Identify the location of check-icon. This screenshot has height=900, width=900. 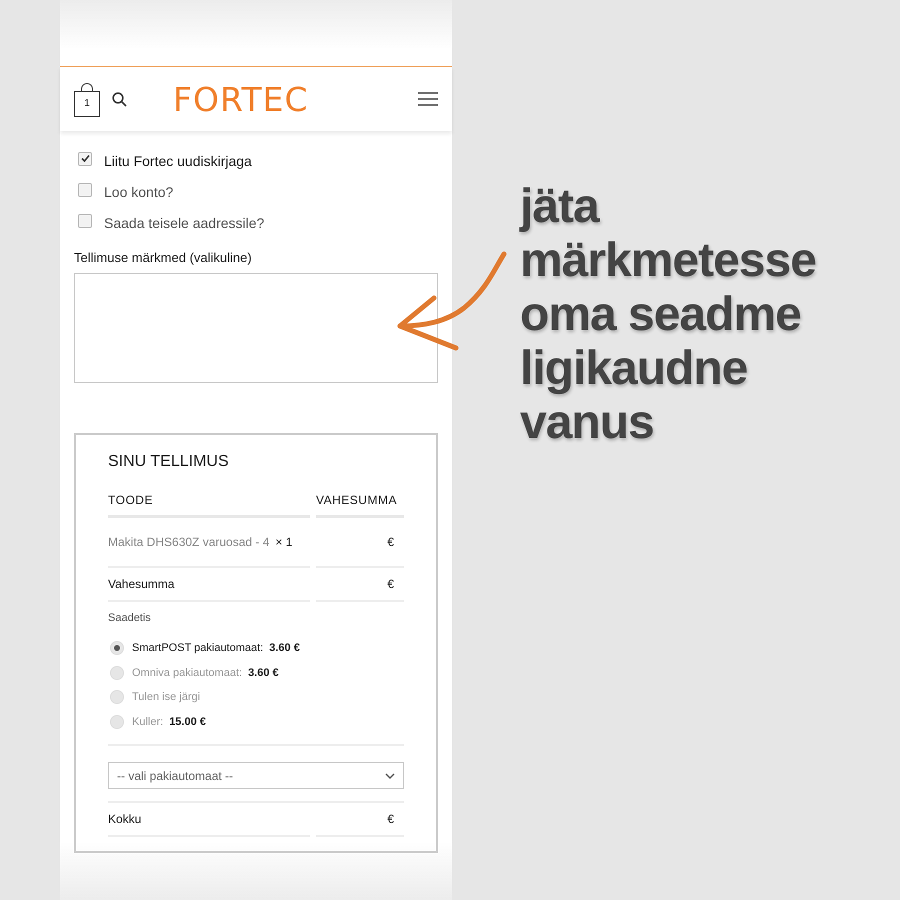
(85, 158).